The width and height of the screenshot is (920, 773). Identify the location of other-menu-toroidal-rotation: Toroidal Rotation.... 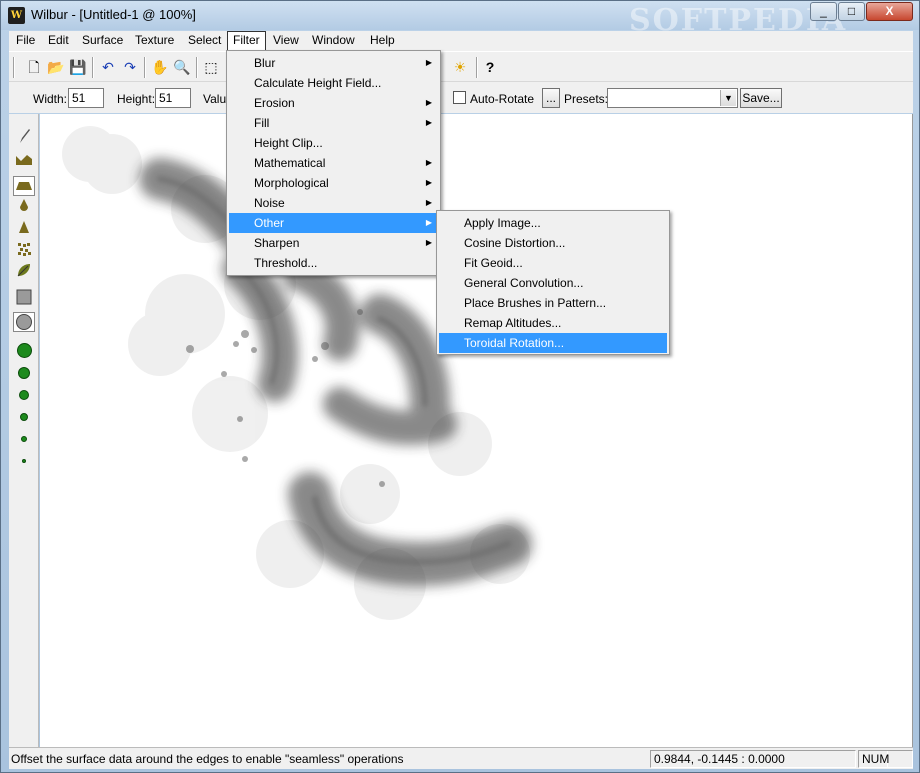
(553, 343).